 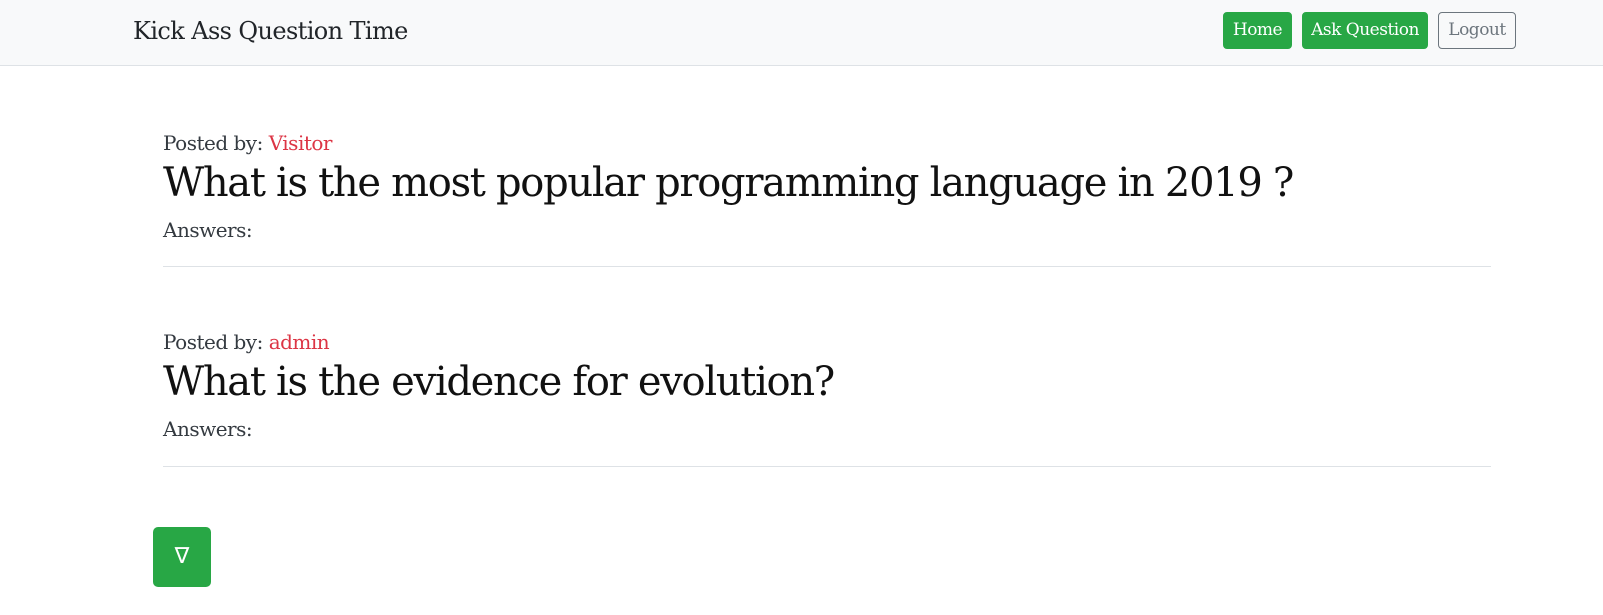 I want to click on logout-button: Logout, so click(x=1477, y=30).